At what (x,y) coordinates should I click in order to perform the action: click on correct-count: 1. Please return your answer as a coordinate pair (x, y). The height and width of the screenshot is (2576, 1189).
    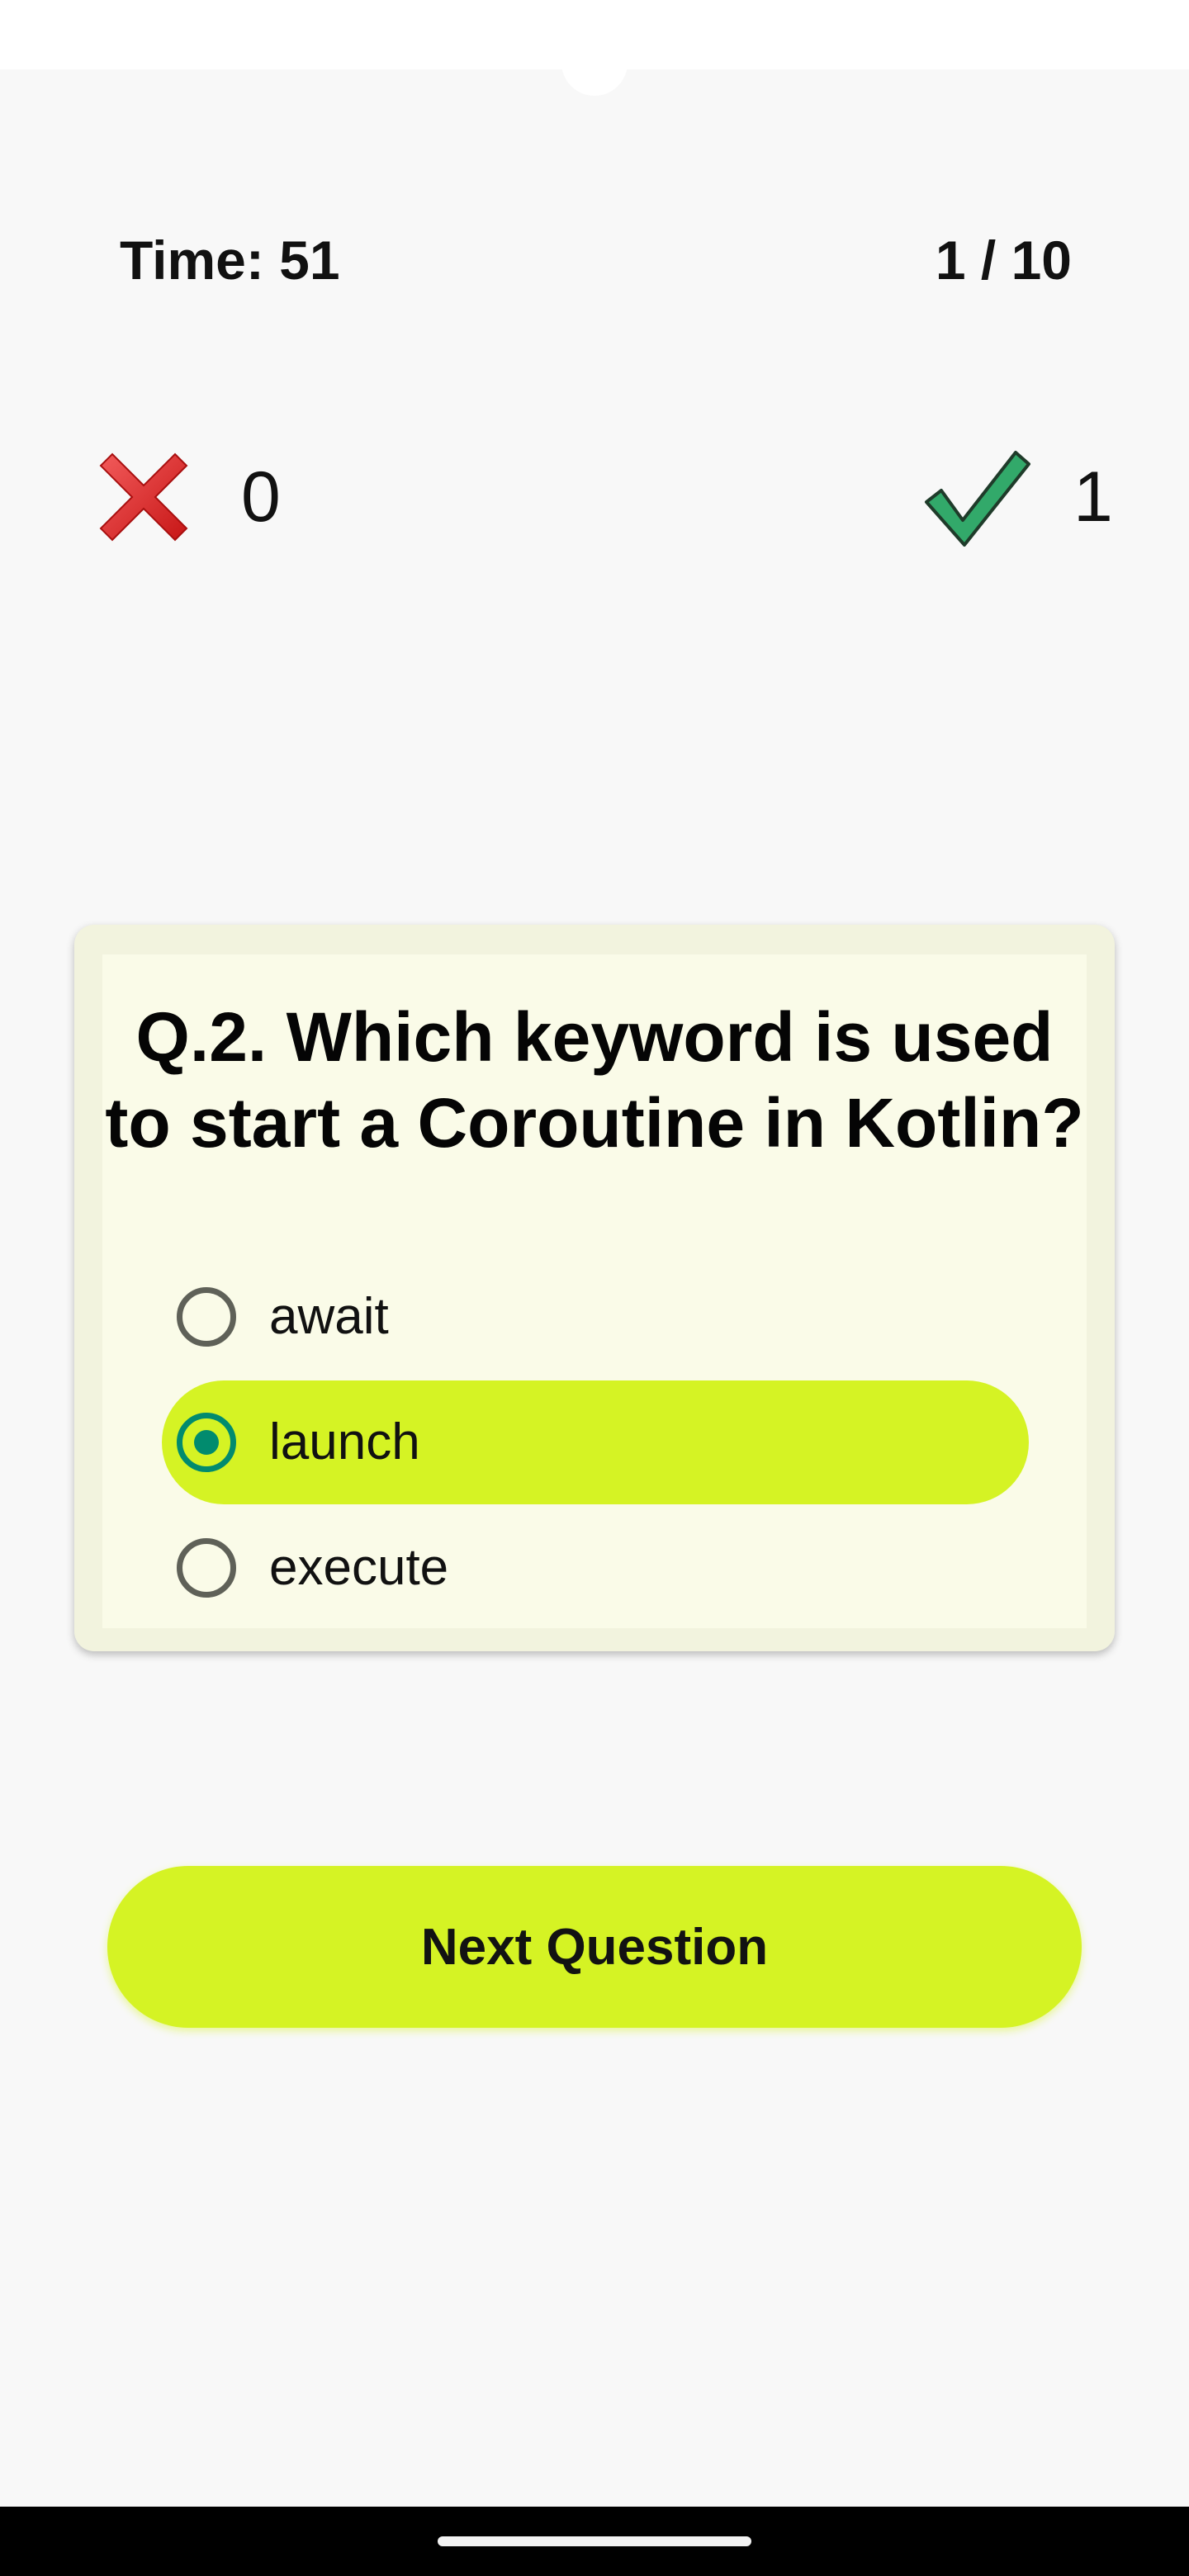
    Looking at the image, I should click on (1093, 497).